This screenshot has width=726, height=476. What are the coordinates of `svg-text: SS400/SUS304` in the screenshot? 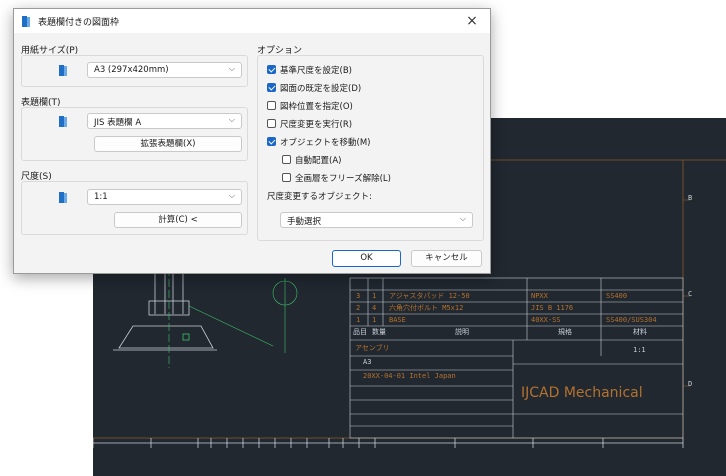 It's located at (631, 320).